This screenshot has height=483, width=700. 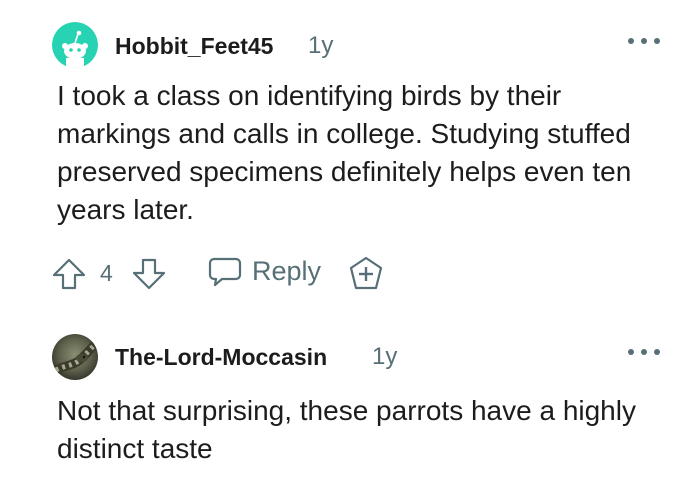 I want to click on username-link: Hobbit_Feet45, so click(x=194, y=46).